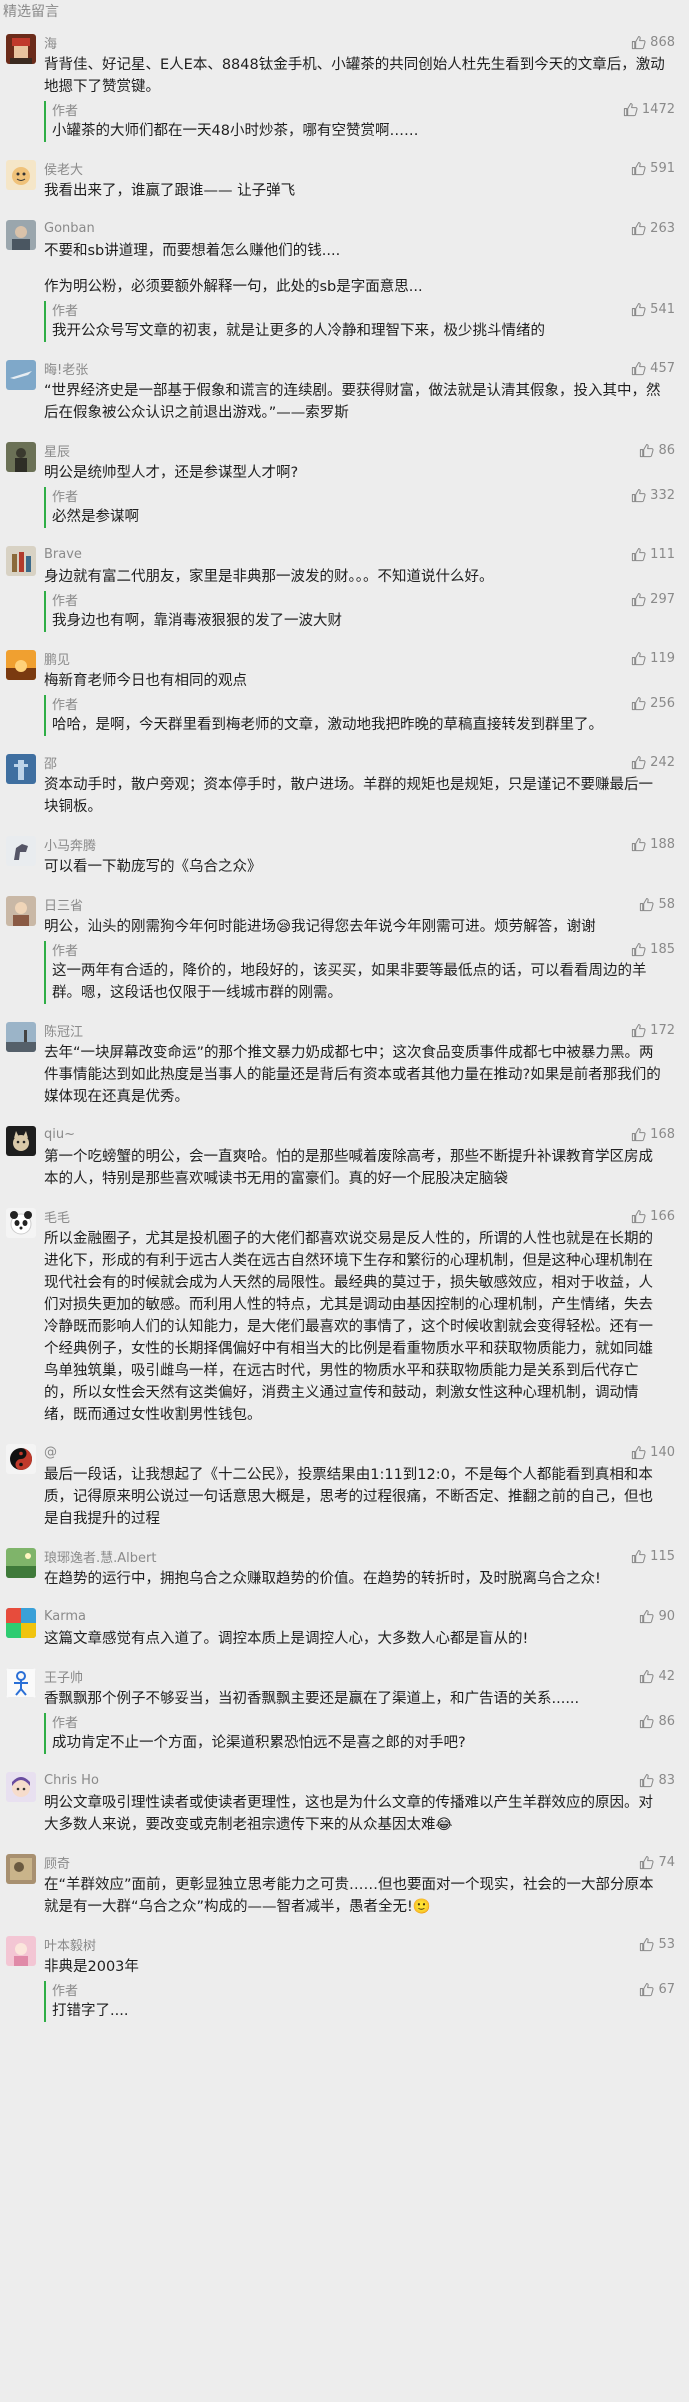 This screenshot has height=2402, width=689. I want to click on avatar-pink, so click(21, 1951).